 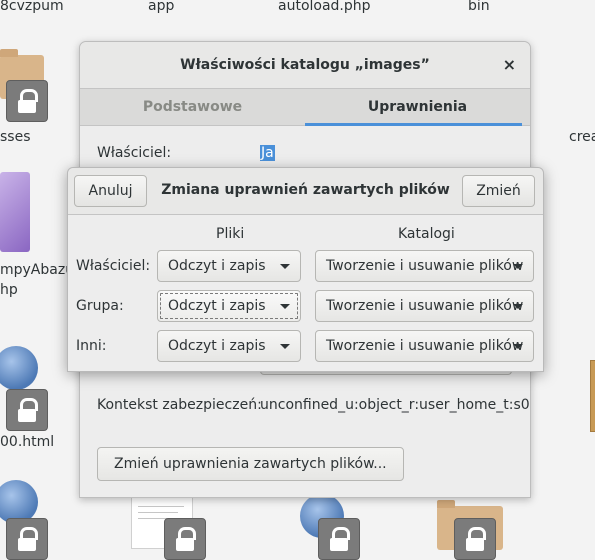 I want to click on owner-label: Właściciel:, so click(x=134, y=153).